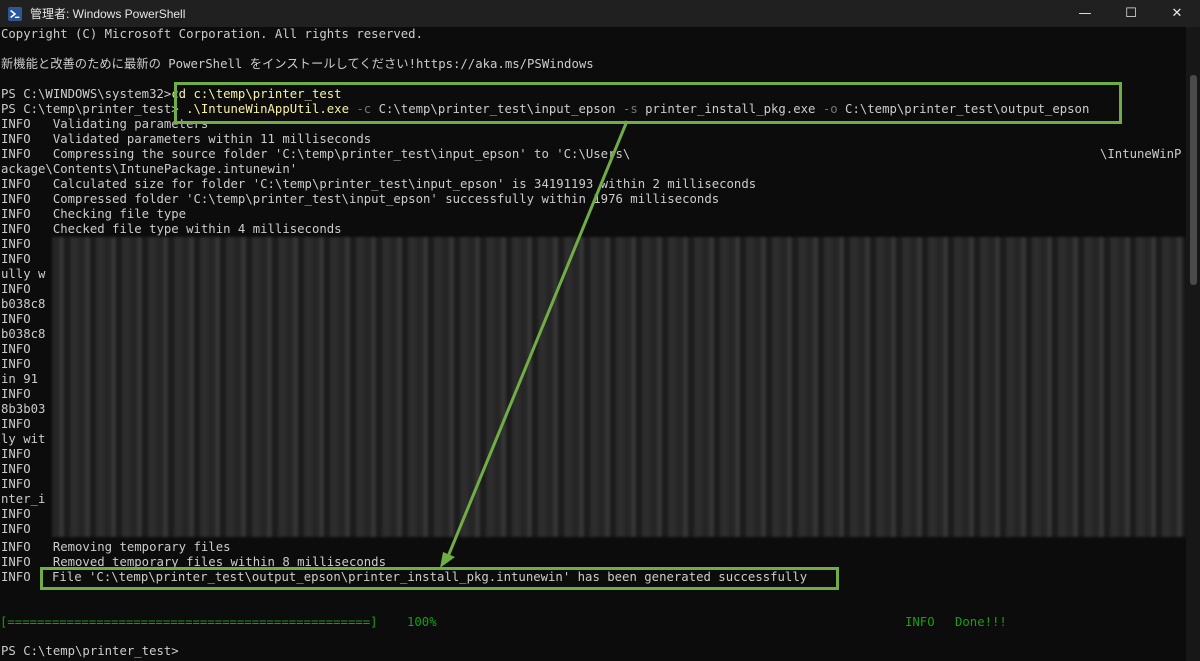 This screenshot has height=661, width=1200. Describe the element at coordinates (534, 344) in the screenshot. I see `annotation-arrow` at that location.